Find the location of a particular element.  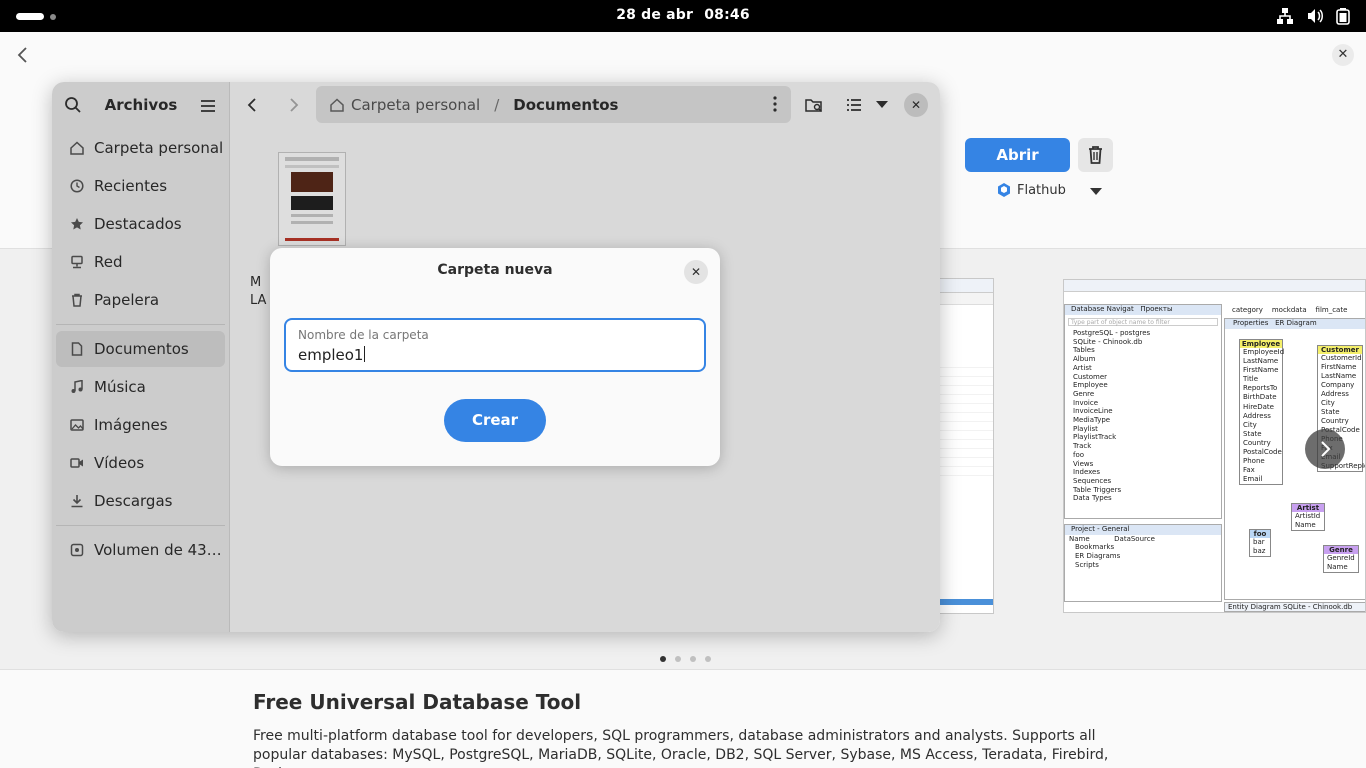

entity-field: Title is located at coordinates (1251, 379).